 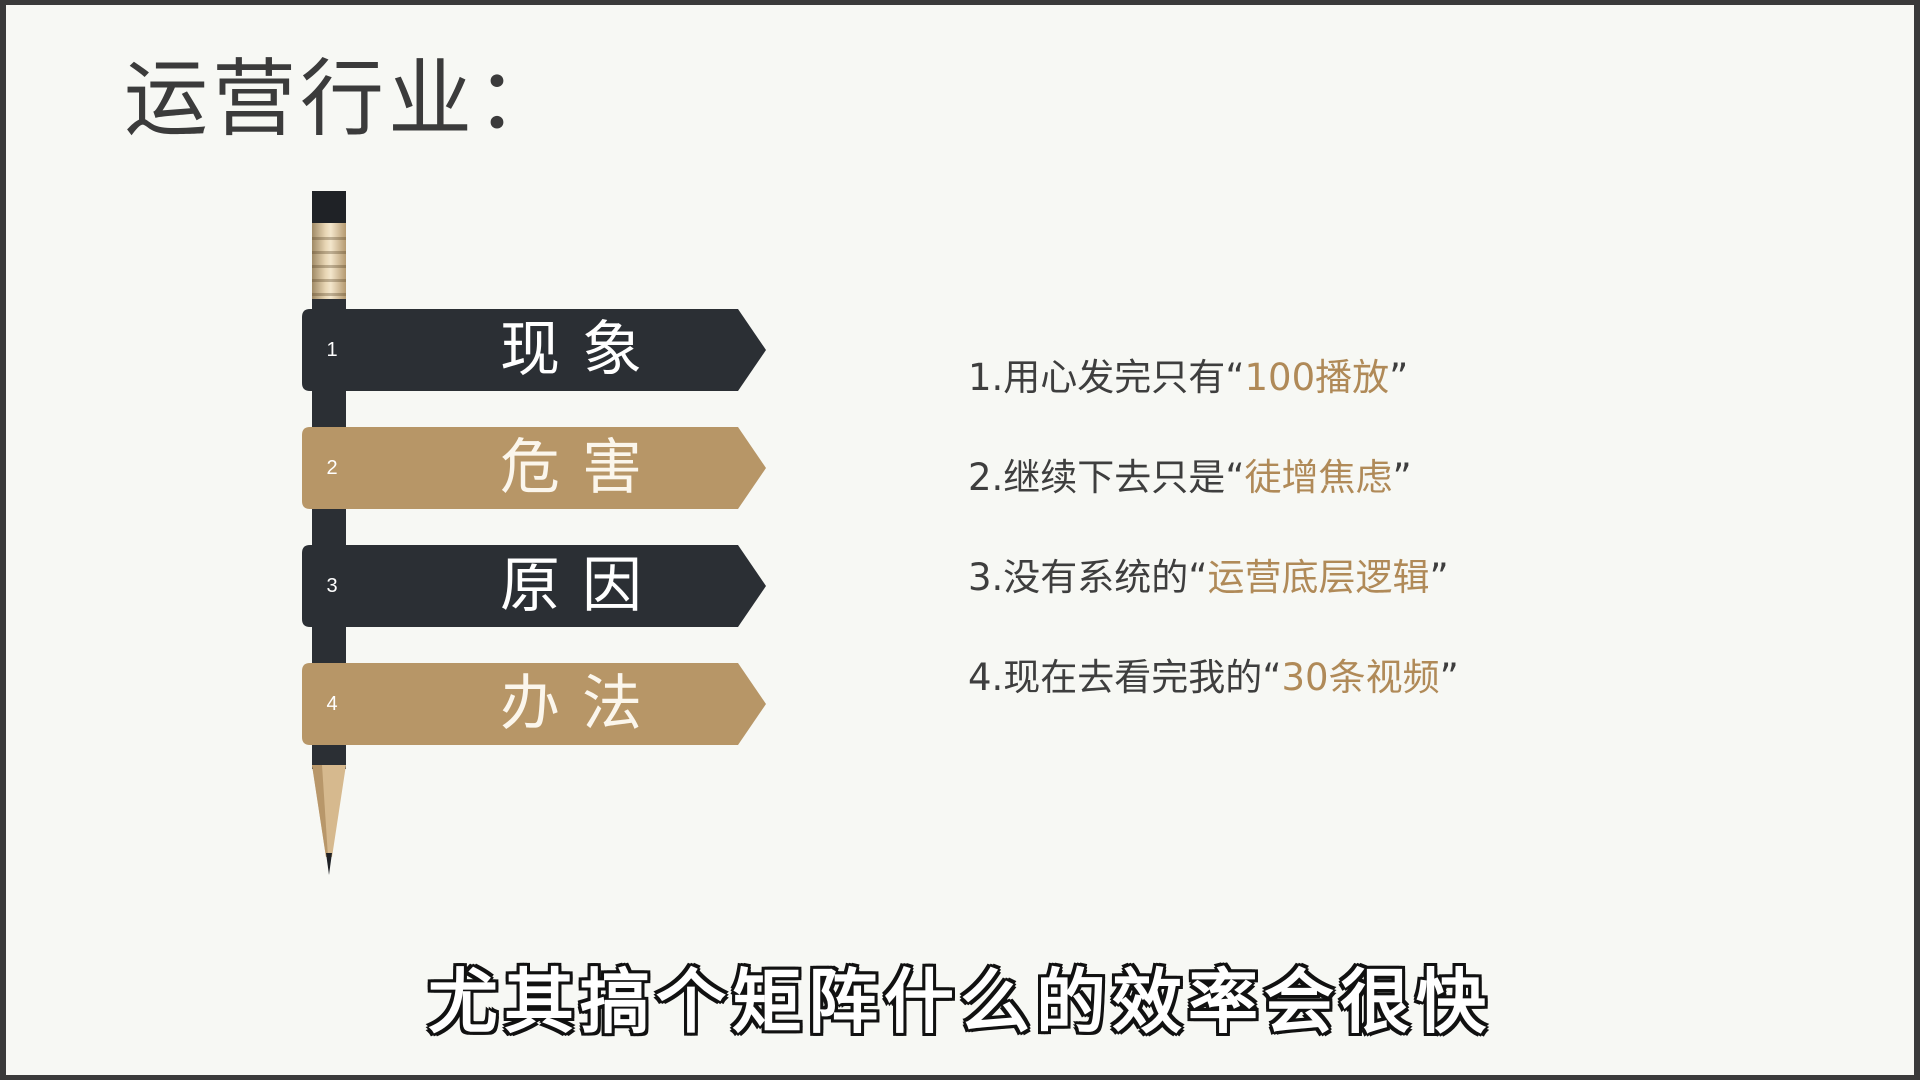 I want to click on video-subtitle: 尤其搞个矩阵什么的效率会很快, so click(x=960, y=1002).